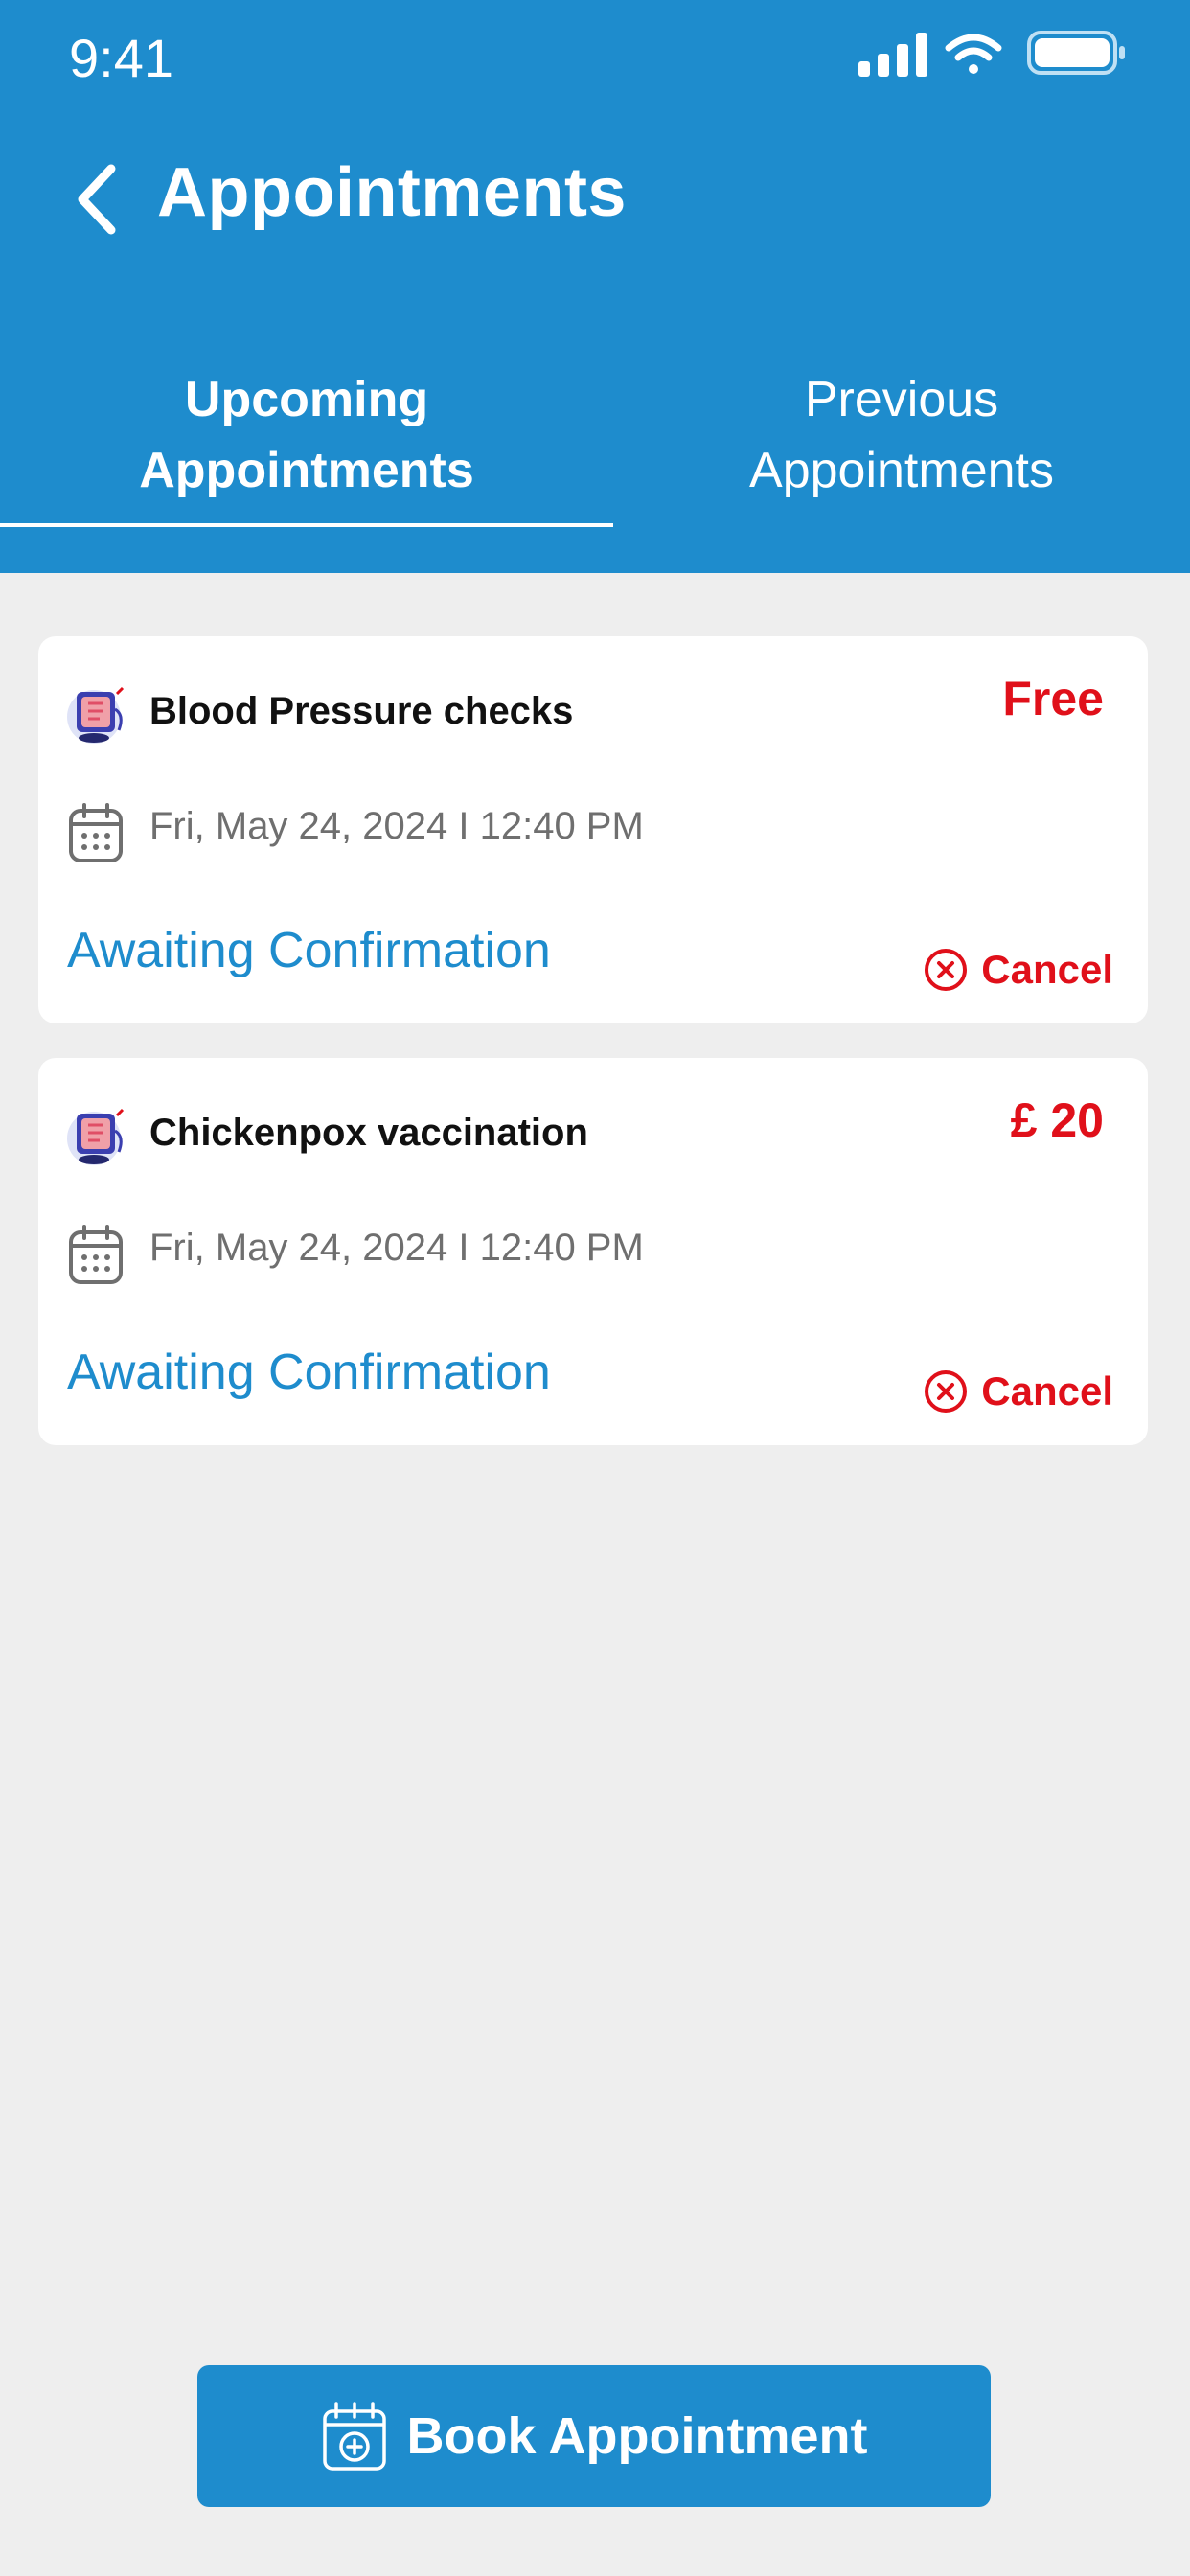 This screenshot has width=1190, height=2576. I want to click on wifi-icon, so click(974, 54).